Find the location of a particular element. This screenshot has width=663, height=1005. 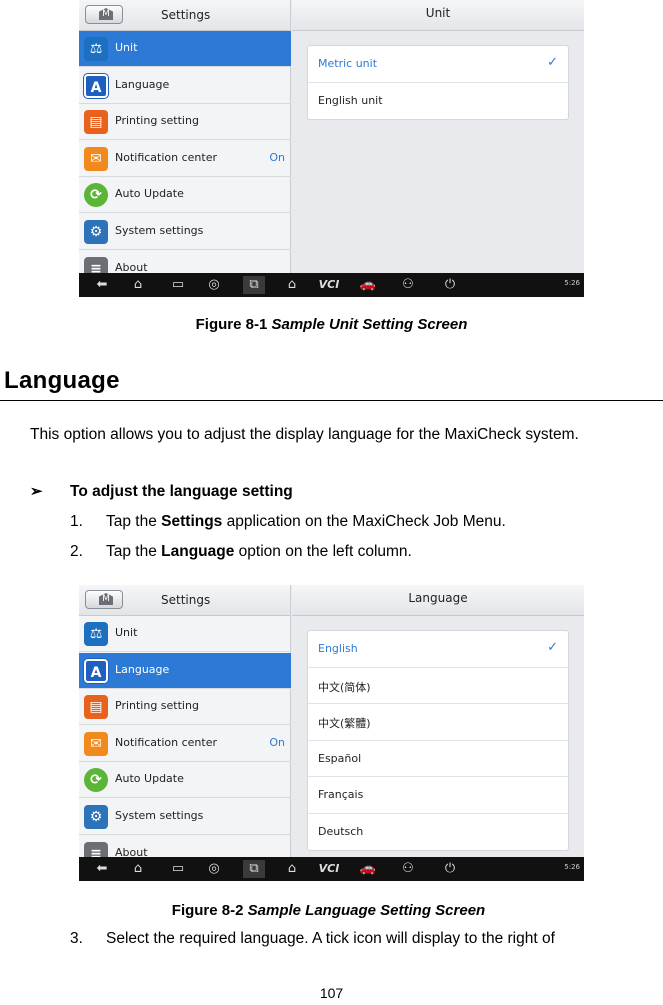

unit-icon: ⚖ is located at coordinates (96, 49).